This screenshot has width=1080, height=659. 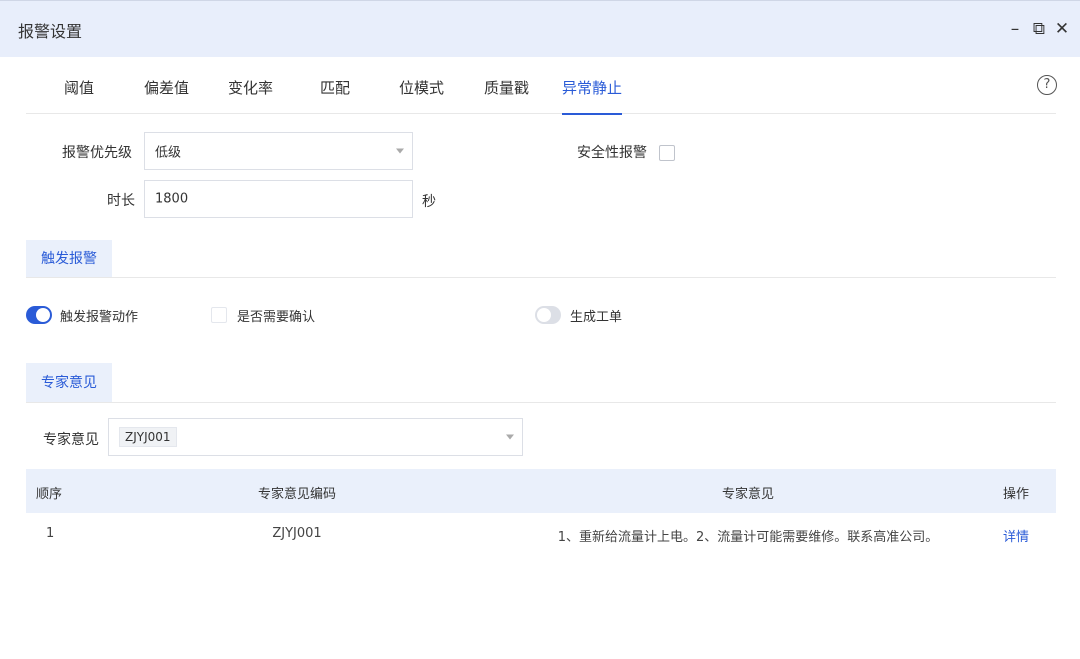 I want to click on expert-select-label: 专家意见, so click(x=71, y=440).